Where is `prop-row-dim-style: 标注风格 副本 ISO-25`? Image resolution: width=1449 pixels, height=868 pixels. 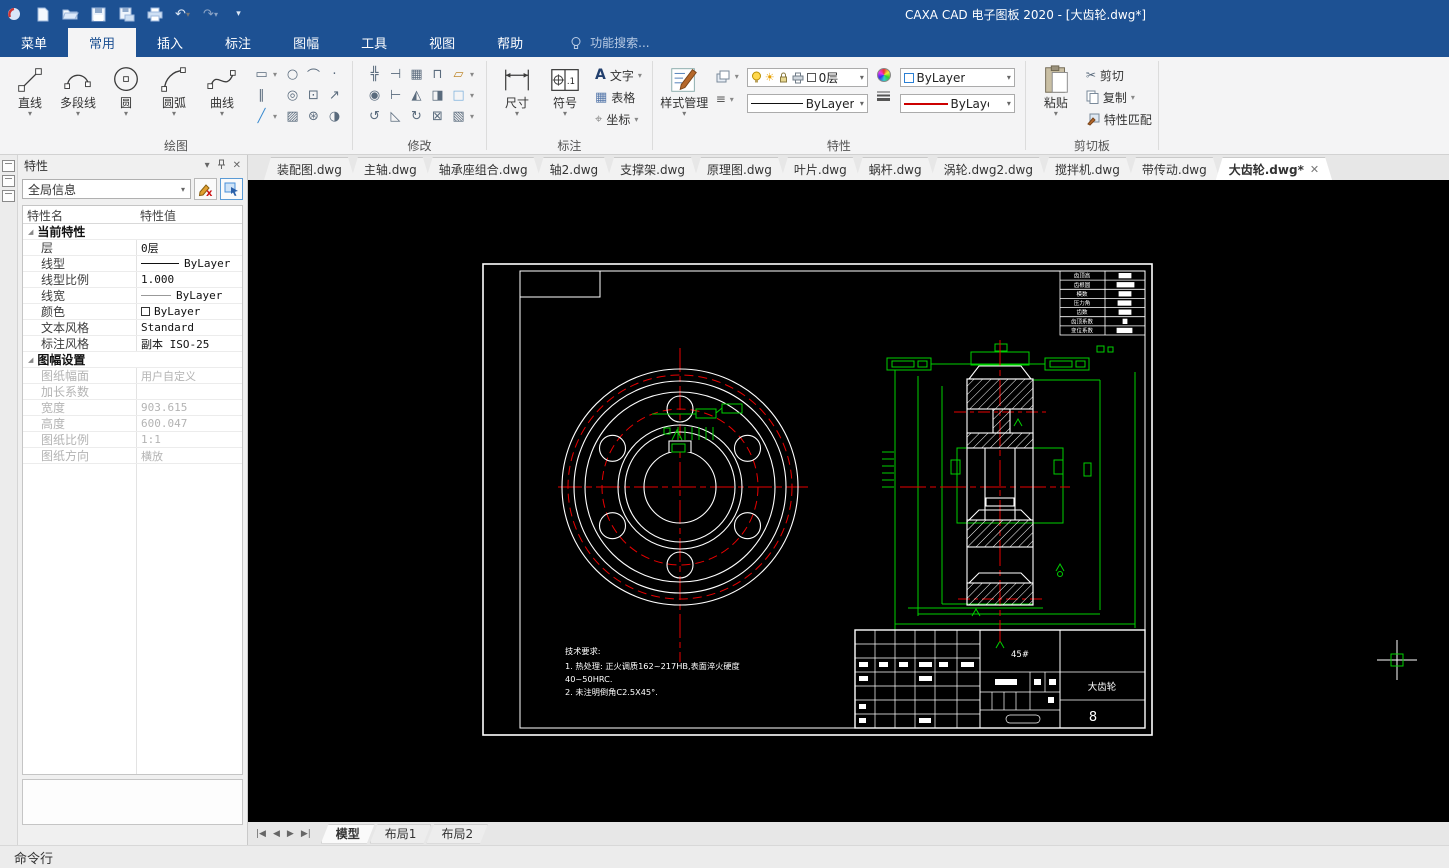 prop-row-dim-style: 标注风格 副本 ISO-25 is located at coordinates (132, 344).